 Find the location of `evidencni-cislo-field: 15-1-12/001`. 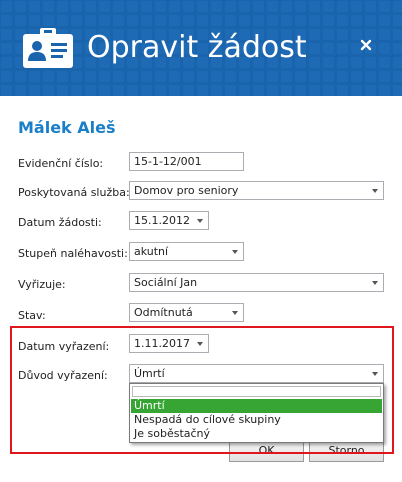

evidencni-cislo-field: 15-1-12/001 is located at coordinates (186, 161).